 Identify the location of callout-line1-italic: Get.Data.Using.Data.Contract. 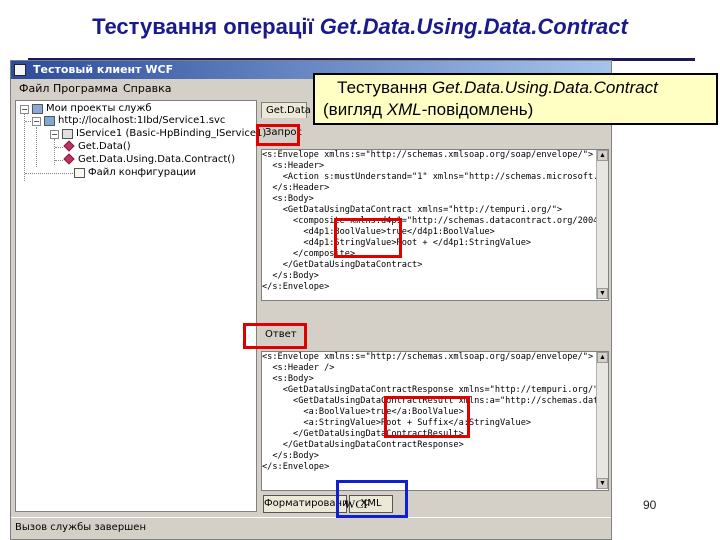
(545, 87).